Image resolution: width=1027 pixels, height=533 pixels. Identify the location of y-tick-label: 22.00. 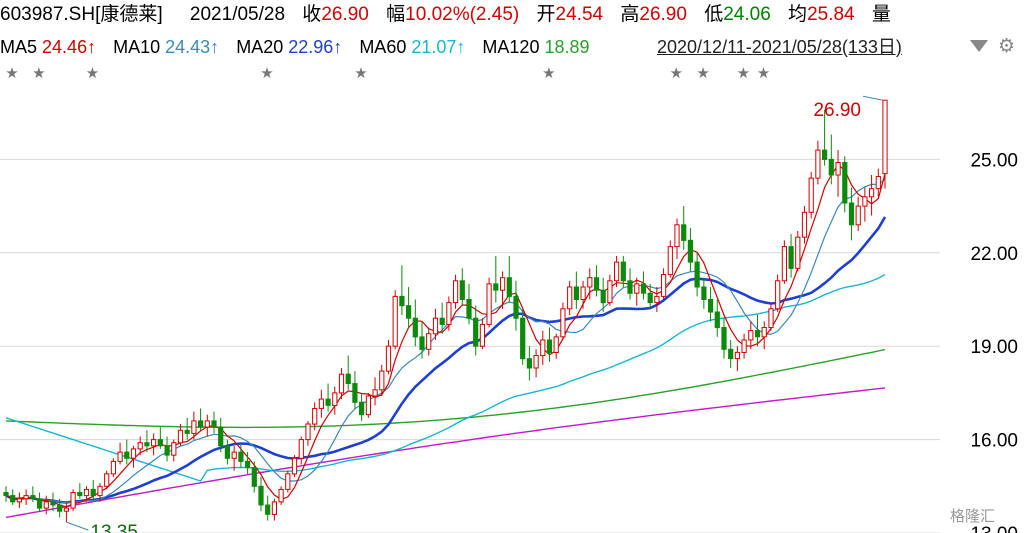
(994, 254).